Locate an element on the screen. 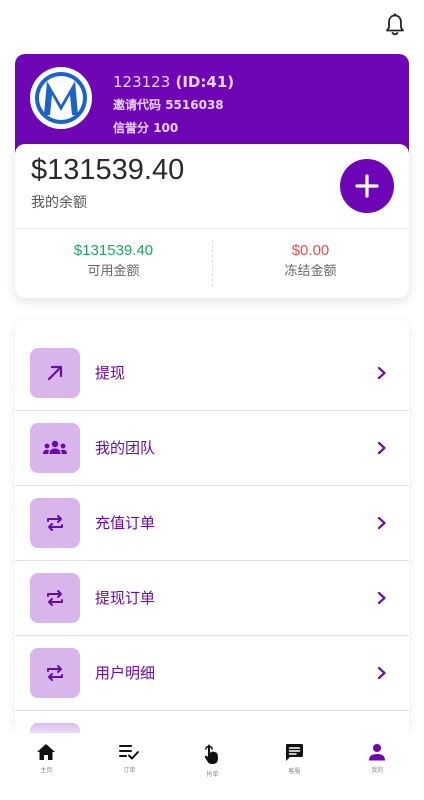 The height and width of the screenshot is (800, 424). nav-tab-customer-service: 客服 is located at coordinates (294, 759).